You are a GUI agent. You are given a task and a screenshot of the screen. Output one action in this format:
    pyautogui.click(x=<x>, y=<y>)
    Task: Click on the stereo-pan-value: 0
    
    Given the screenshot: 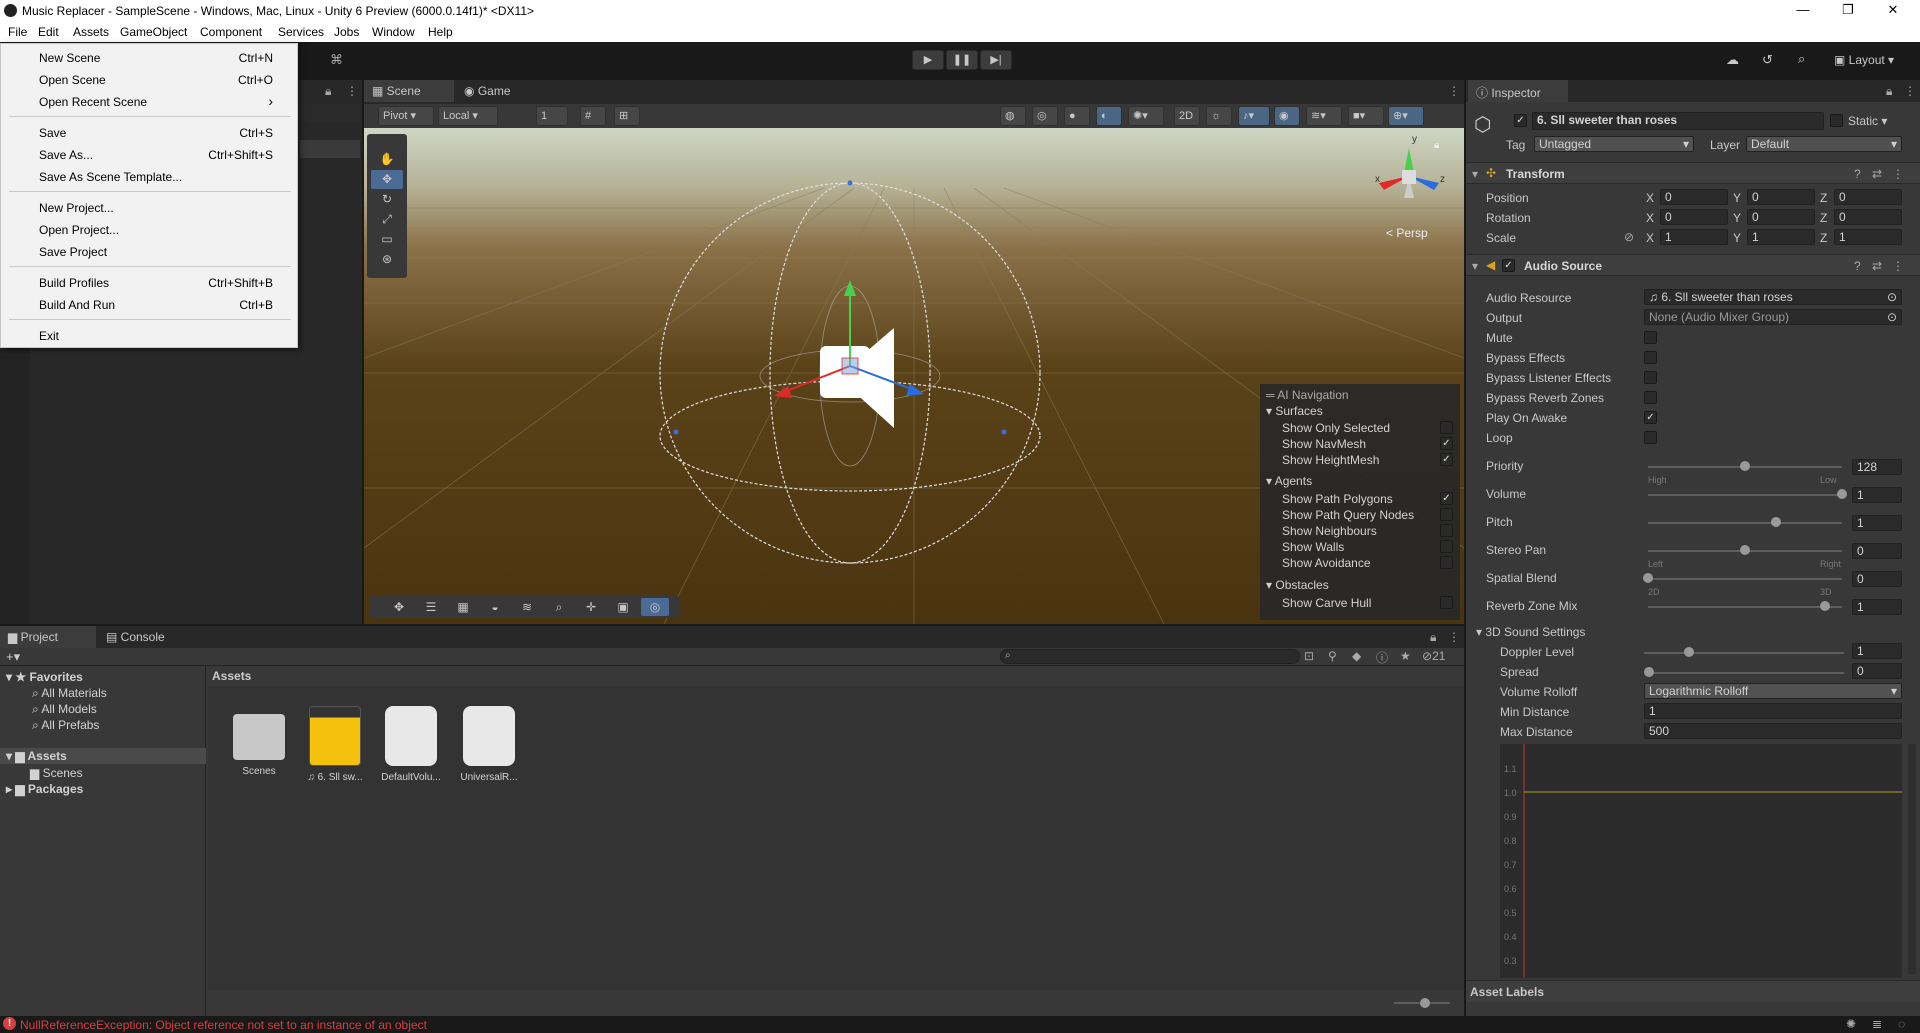 What is the action you would take?
    pyautogui.click(x=1877, y=551)
    